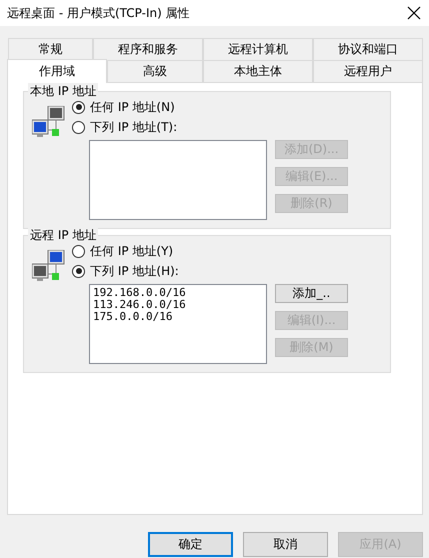 Image resolution: width=429 pixels, height=558 pixels. I want to click on tab: 高级, so click(155, 71).